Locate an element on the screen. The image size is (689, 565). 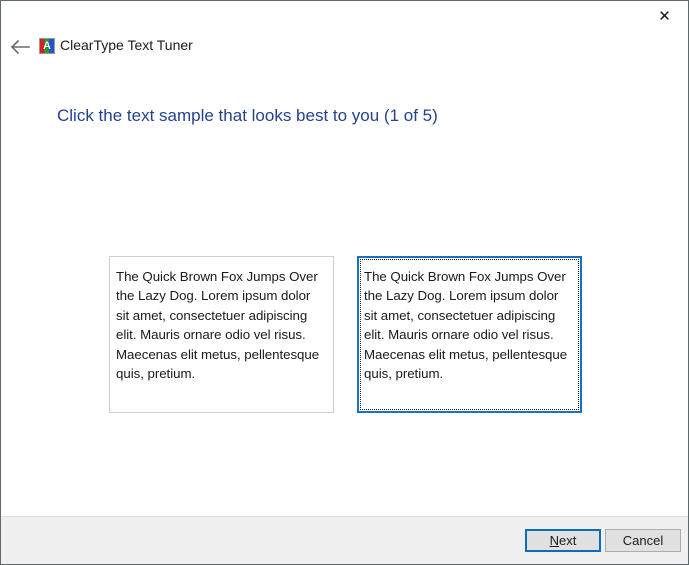
back-arrow-icon is located at coordinates (20, 47).